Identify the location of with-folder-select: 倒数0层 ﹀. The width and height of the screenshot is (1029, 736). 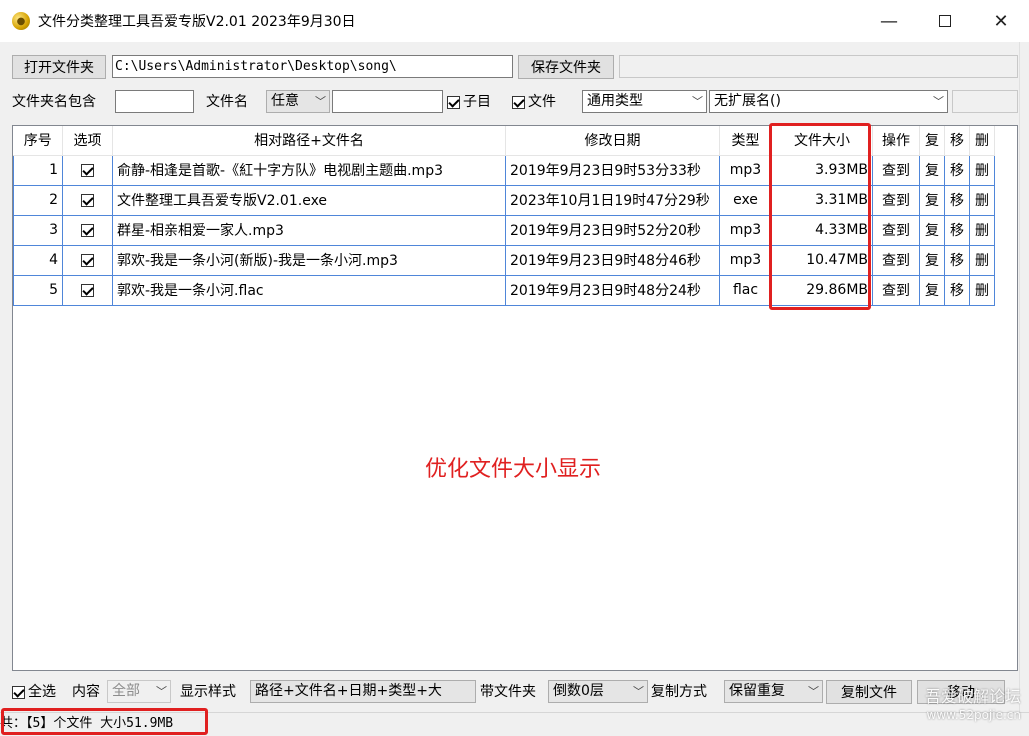
(598, 691).